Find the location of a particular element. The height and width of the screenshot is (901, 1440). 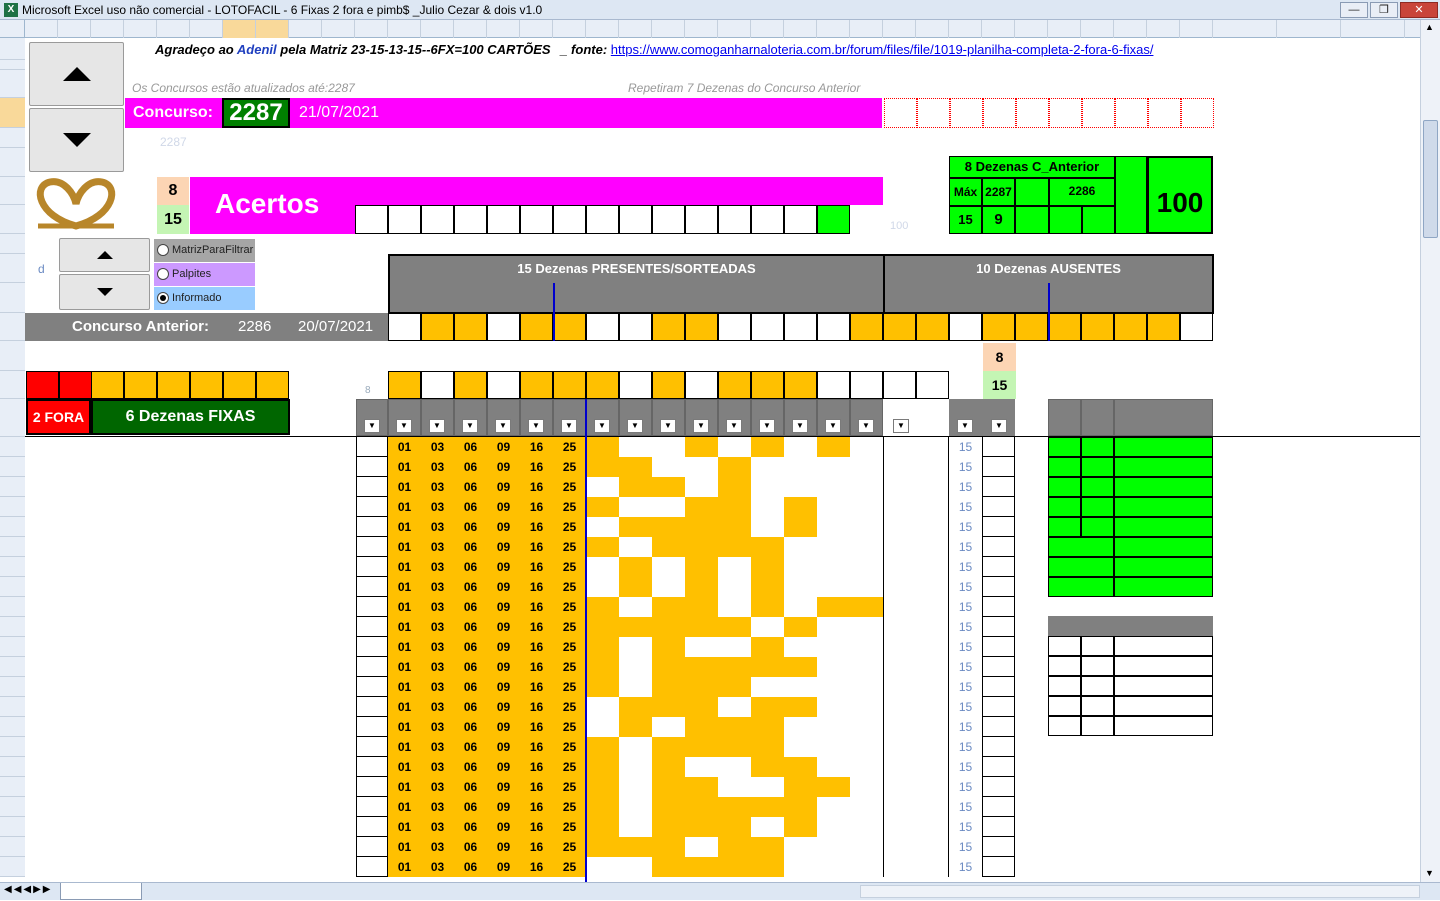

option-palpites: Palpites is located at coordinates (204, 274).